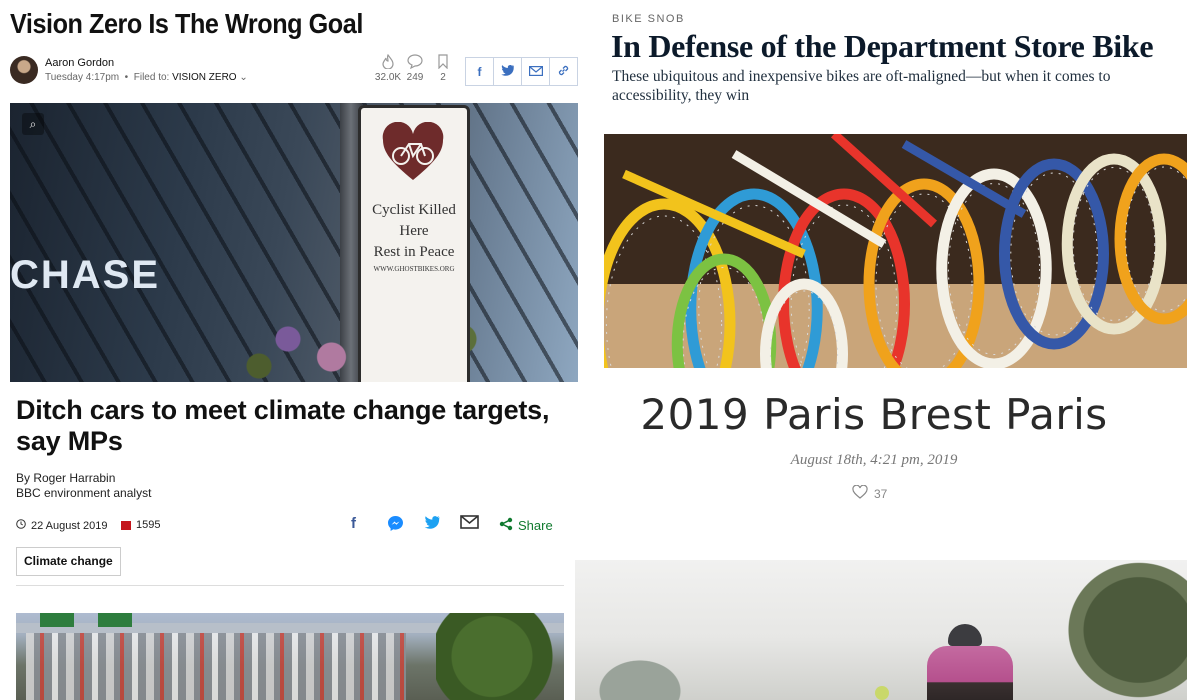  Describe the element at coordinates (860, 493) in the screenshot. I see `heart-icon` at that location.